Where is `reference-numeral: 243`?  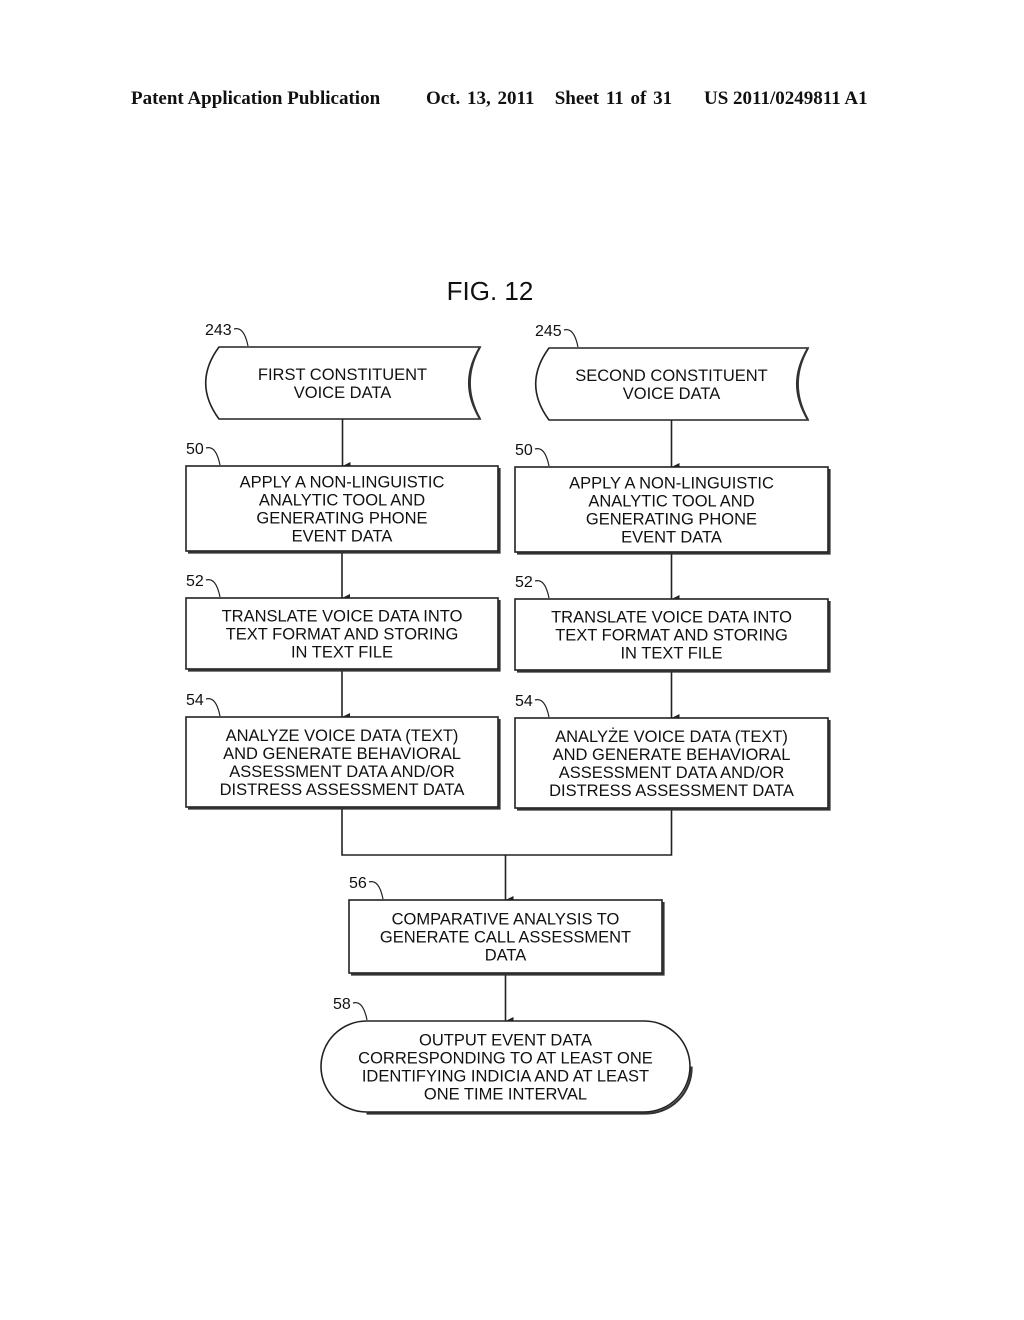 reference-numeral: 243 is located at coordinates (218, 330).